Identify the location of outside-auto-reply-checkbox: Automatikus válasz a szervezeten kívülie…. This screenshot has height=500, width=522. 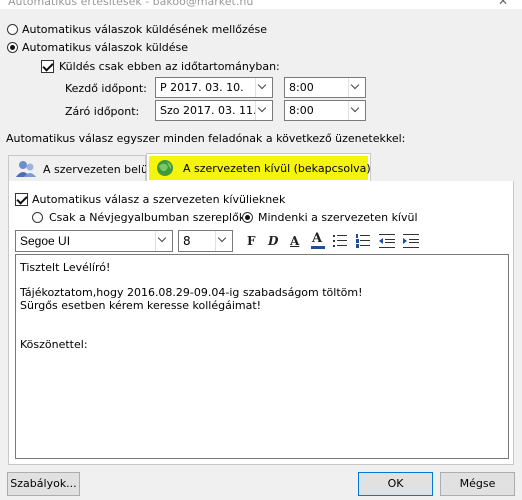
(165, 199).